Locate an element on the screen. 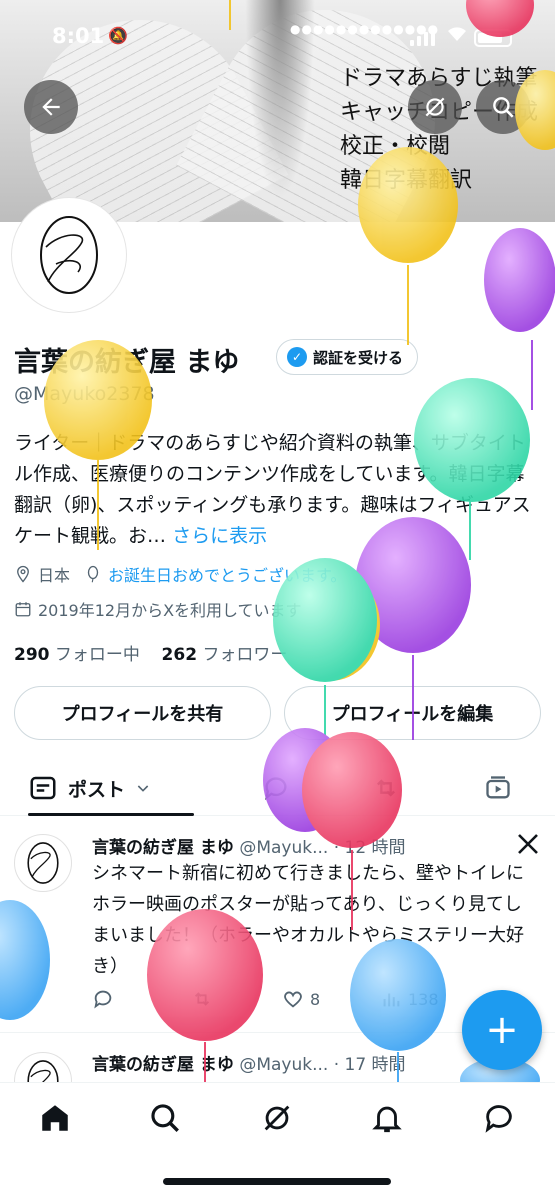 The image size is (555, 1200). views-button: 138 is located at coordinates (425, 999).